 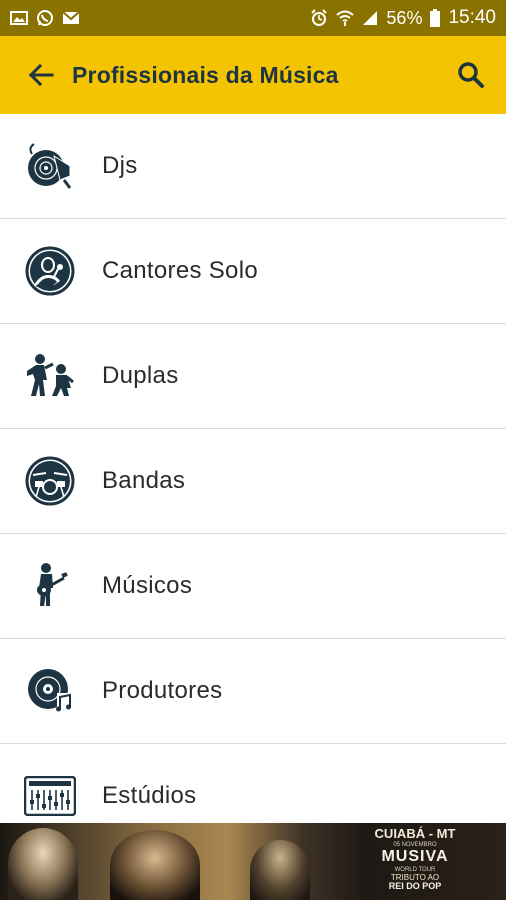 I want to click on singer-icon, so click(x=51, y=271).